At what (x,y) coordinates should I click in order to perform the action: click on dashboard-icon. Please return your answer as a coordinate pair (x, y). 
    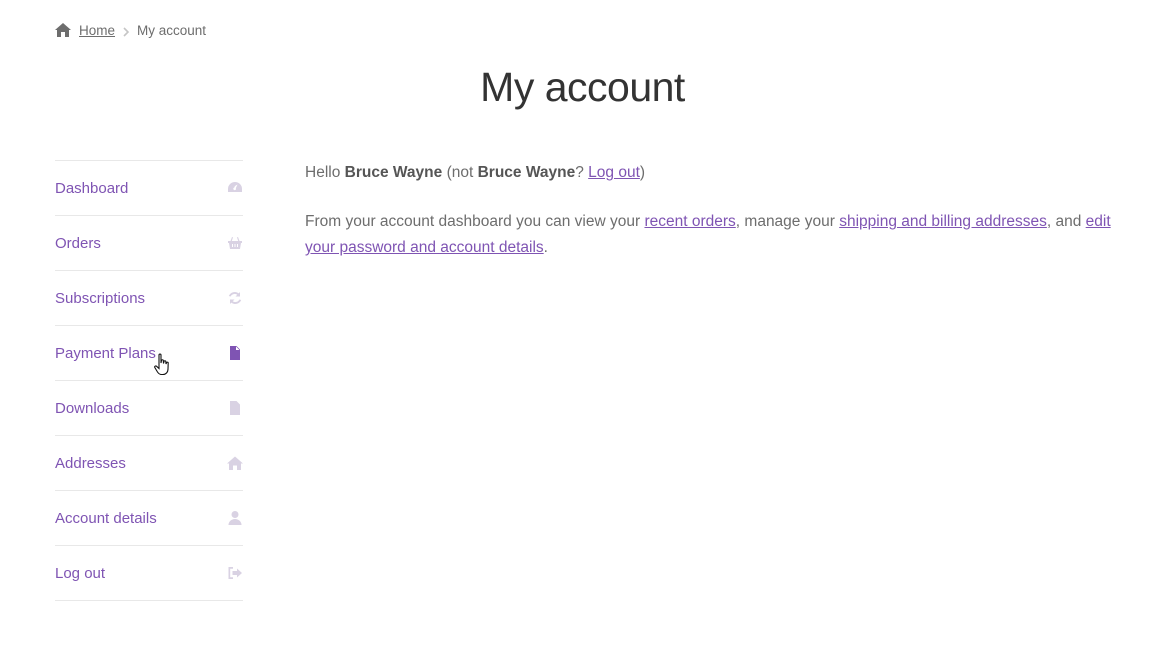
    Looking at the image, I should click on (235, 188).